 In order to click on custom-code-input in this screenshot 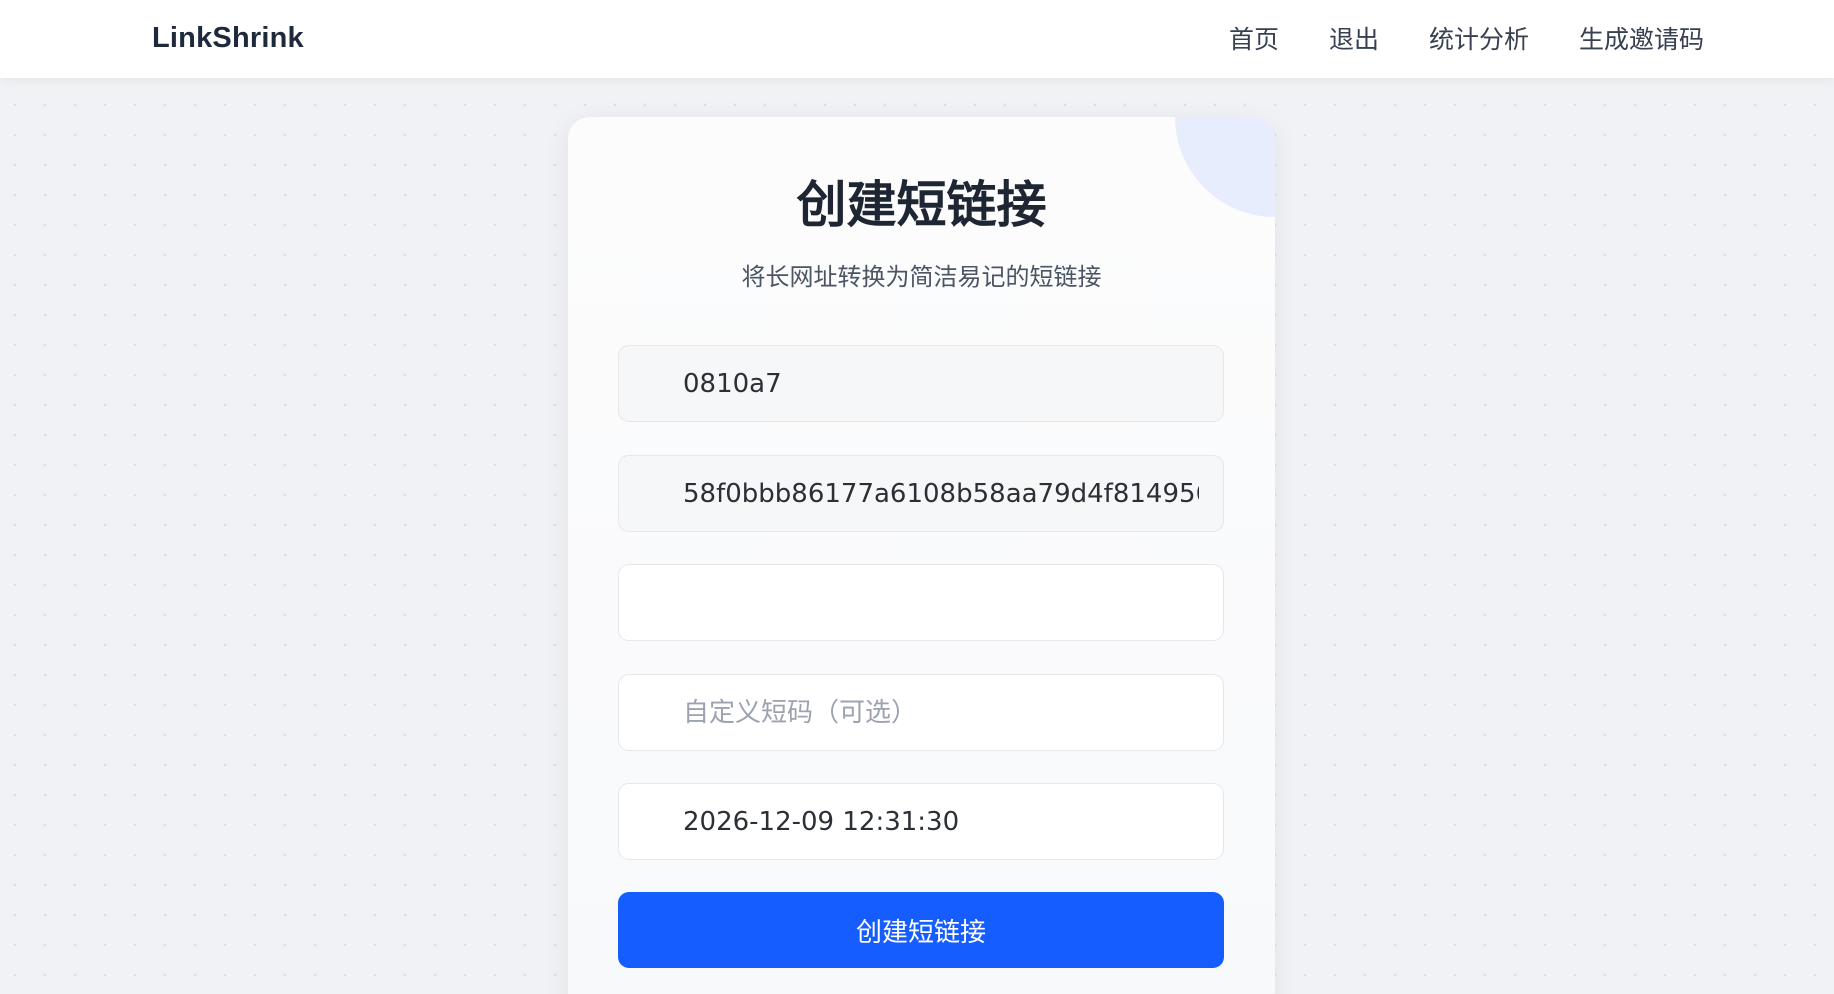, I will do `click(921, 712)`.